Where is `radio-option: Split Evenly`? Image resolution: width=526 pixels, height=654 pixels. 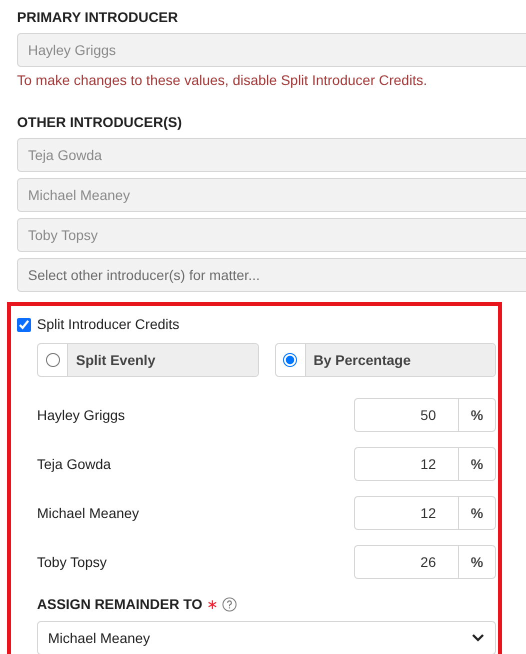 radio-option: Split Evenly is located at coordinates (147, 360).